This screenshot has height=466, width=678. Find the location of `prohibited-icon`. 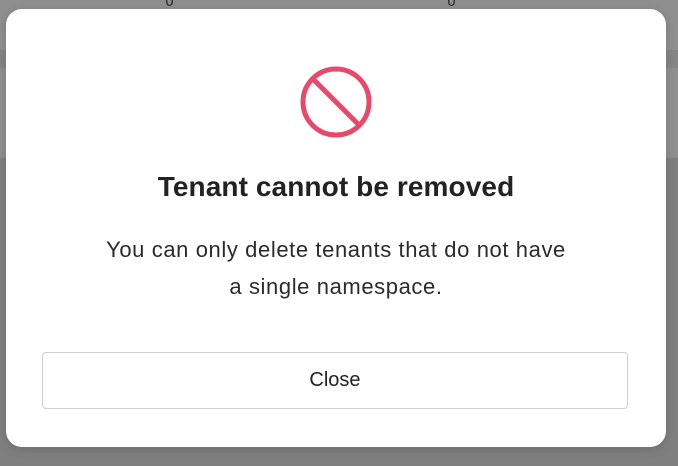

prohibited-icon is located at coordinates (336, 102).